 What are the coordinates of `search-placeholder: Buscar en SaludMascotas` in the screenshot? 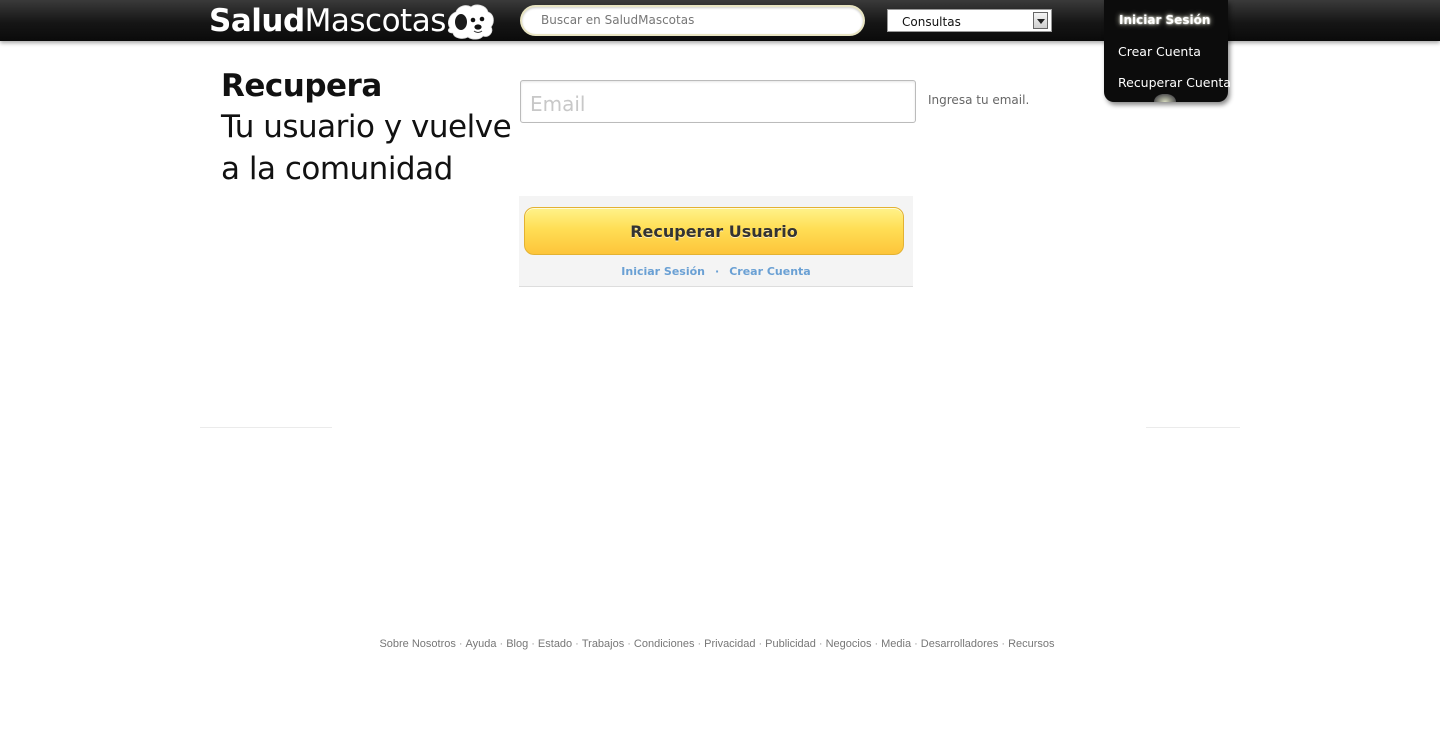 It's located at (618, 20).